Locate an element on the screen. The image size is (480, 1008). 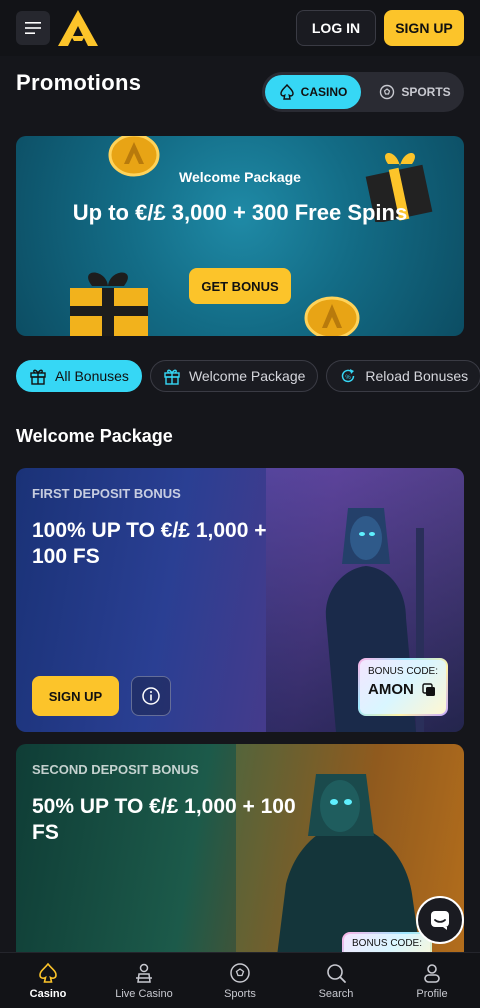
coin-decoration is located at coordinates (332, 316).